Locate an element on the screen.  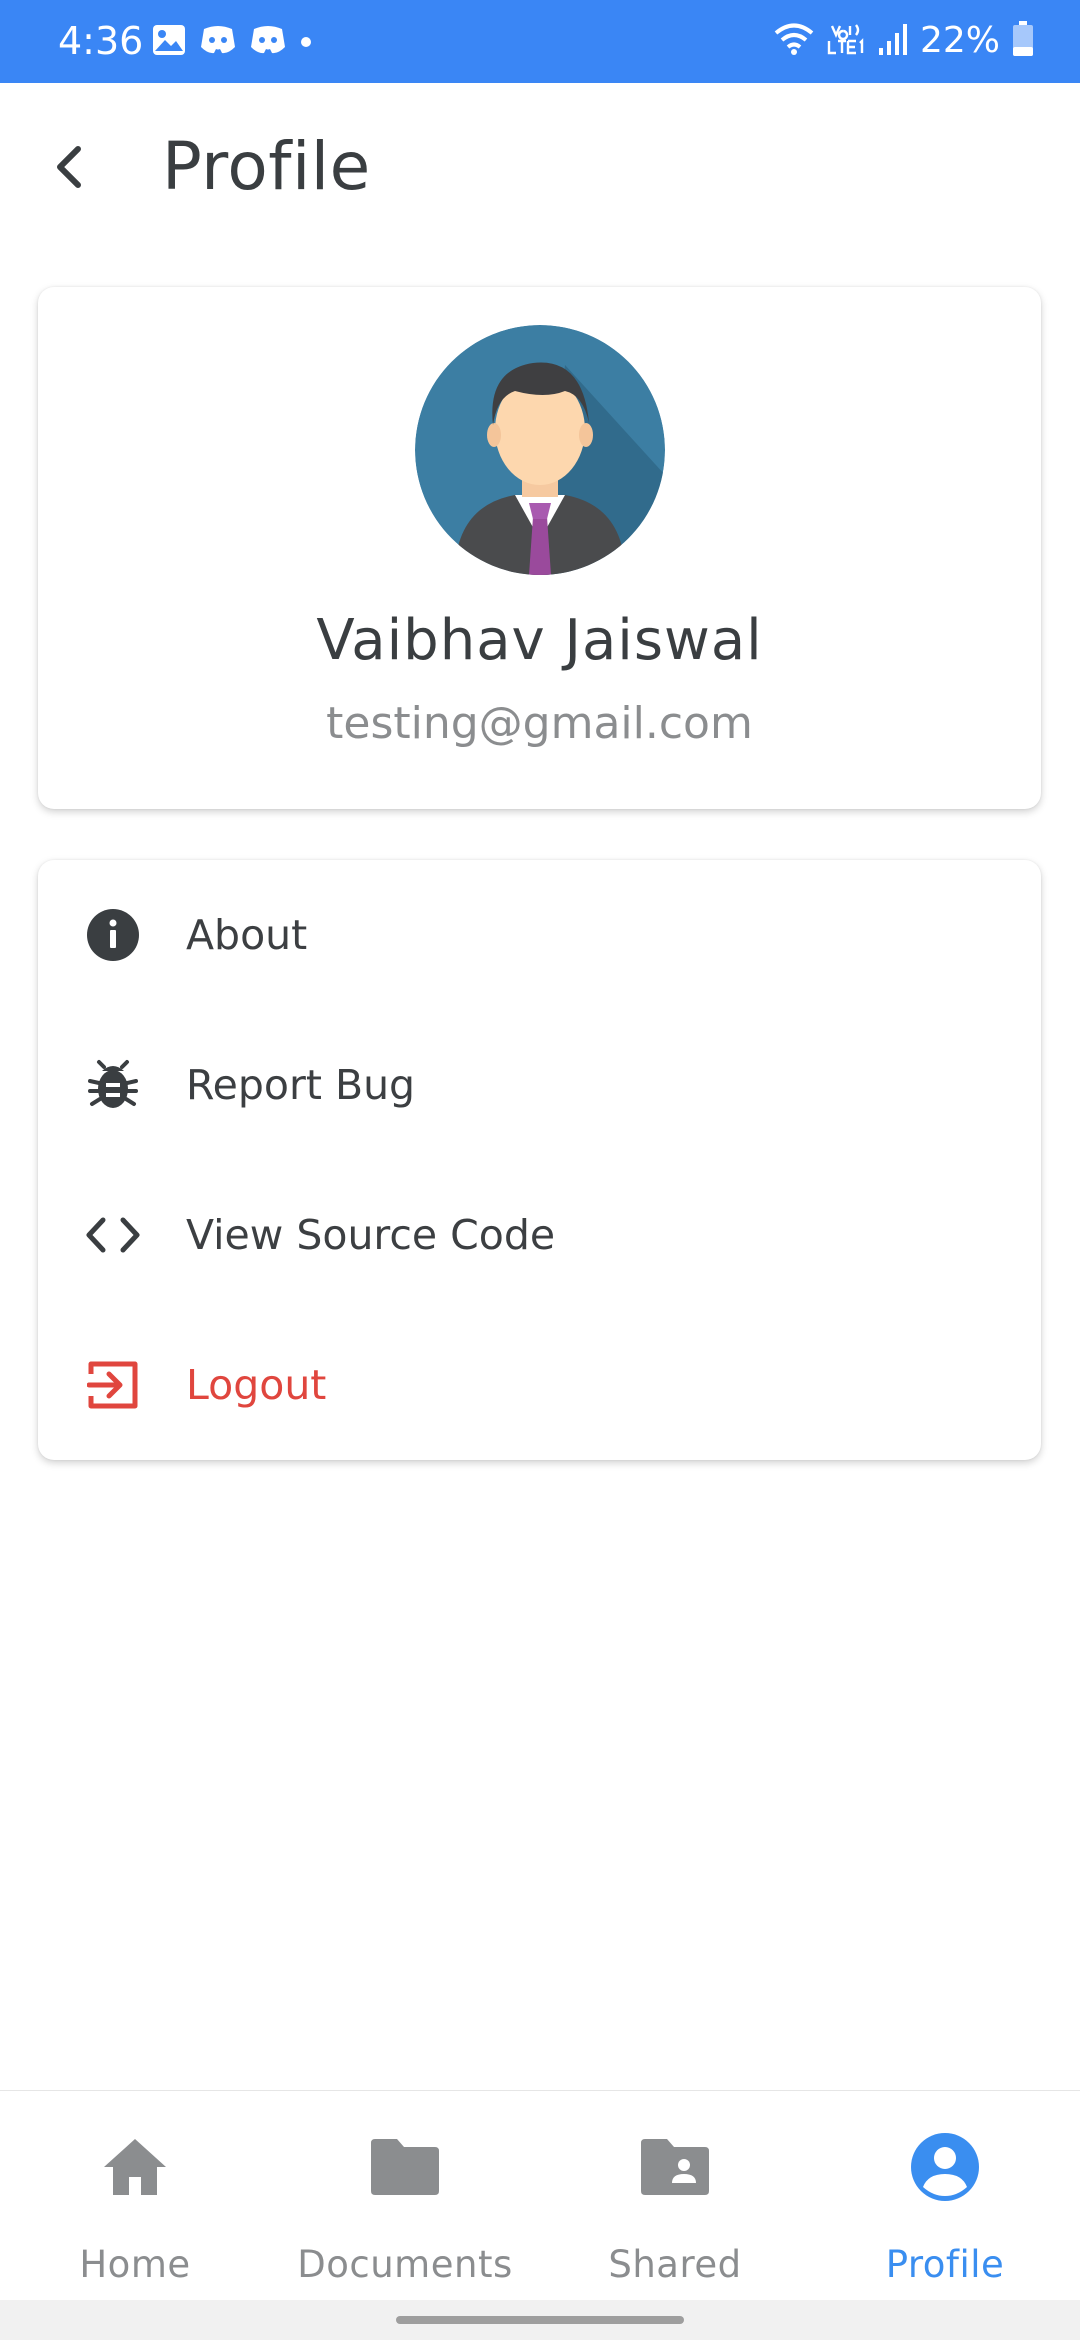
account-circle-icon is located at coordinates (945, 2167).